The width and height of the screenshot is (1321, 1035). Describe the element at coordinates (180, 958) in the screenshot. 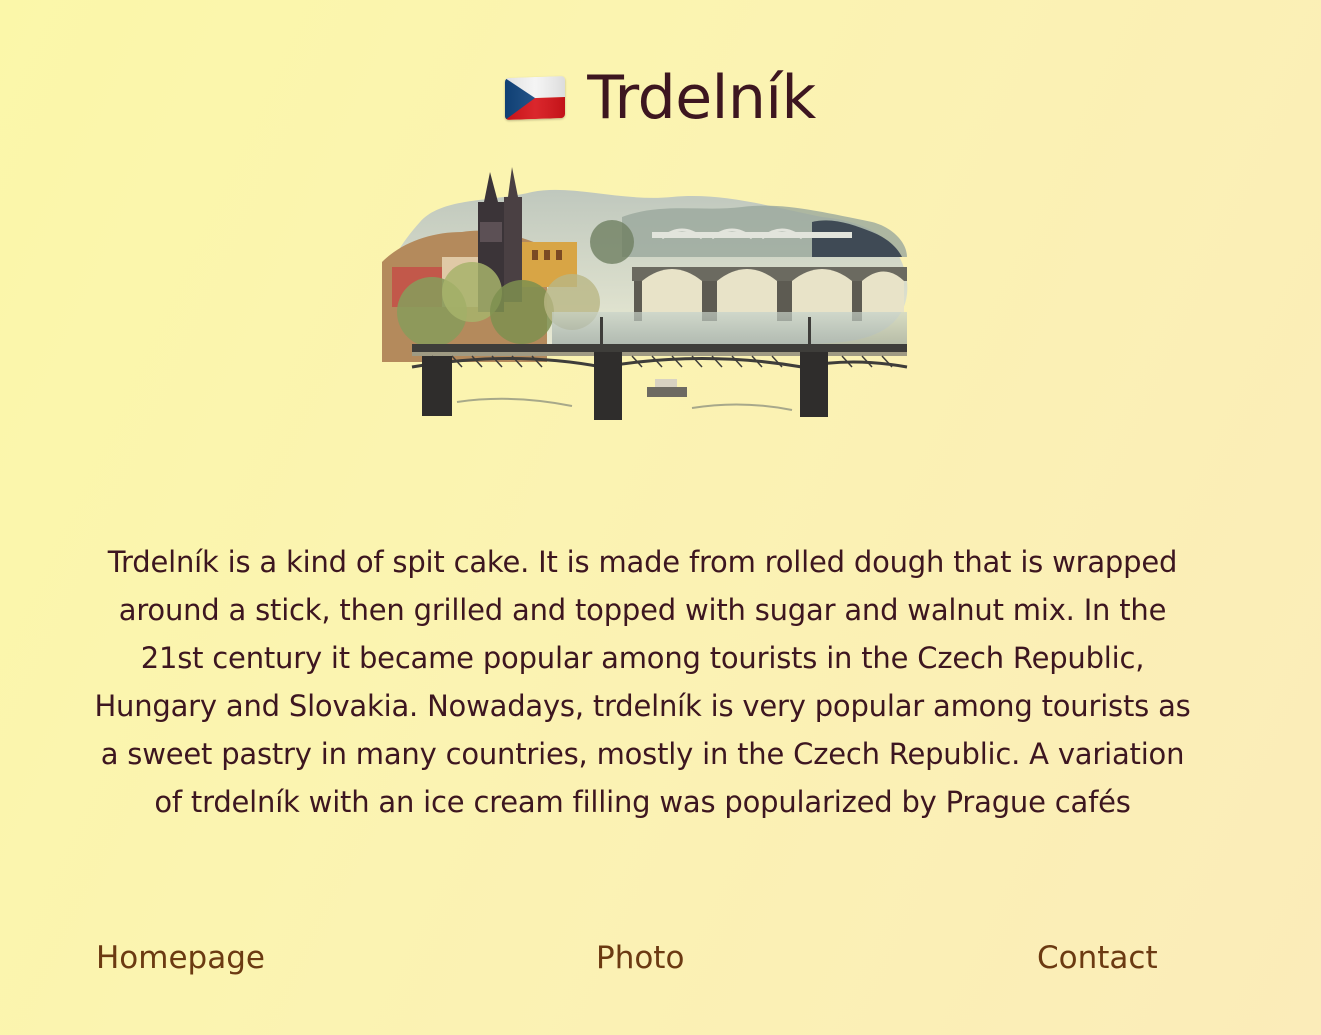

I see `nav-homepage-link: Homepage` at that location.